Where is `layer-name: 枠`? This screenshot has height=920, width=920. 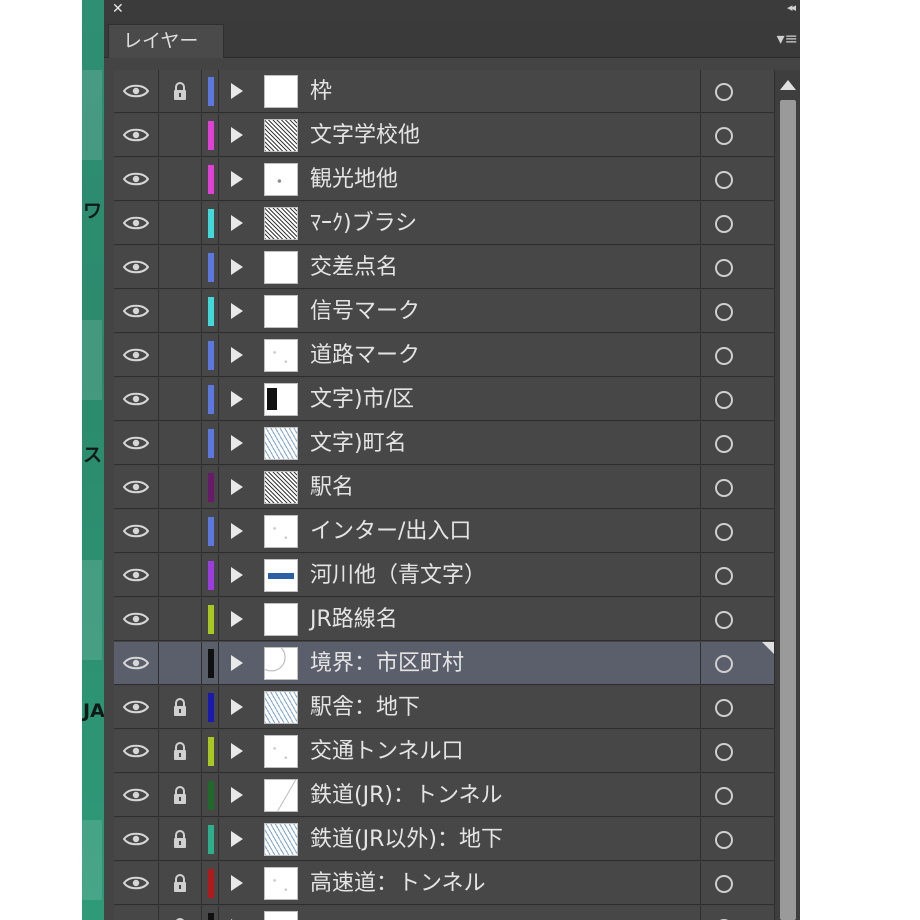
layer-name: 枠 is located at coordinates (321, 91).